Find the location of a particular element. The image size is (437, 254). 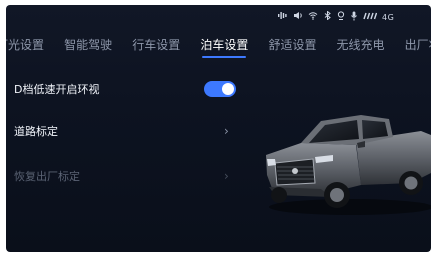

tab-smart-driving: 智能驾驶 is located at coordinates (88, 46).